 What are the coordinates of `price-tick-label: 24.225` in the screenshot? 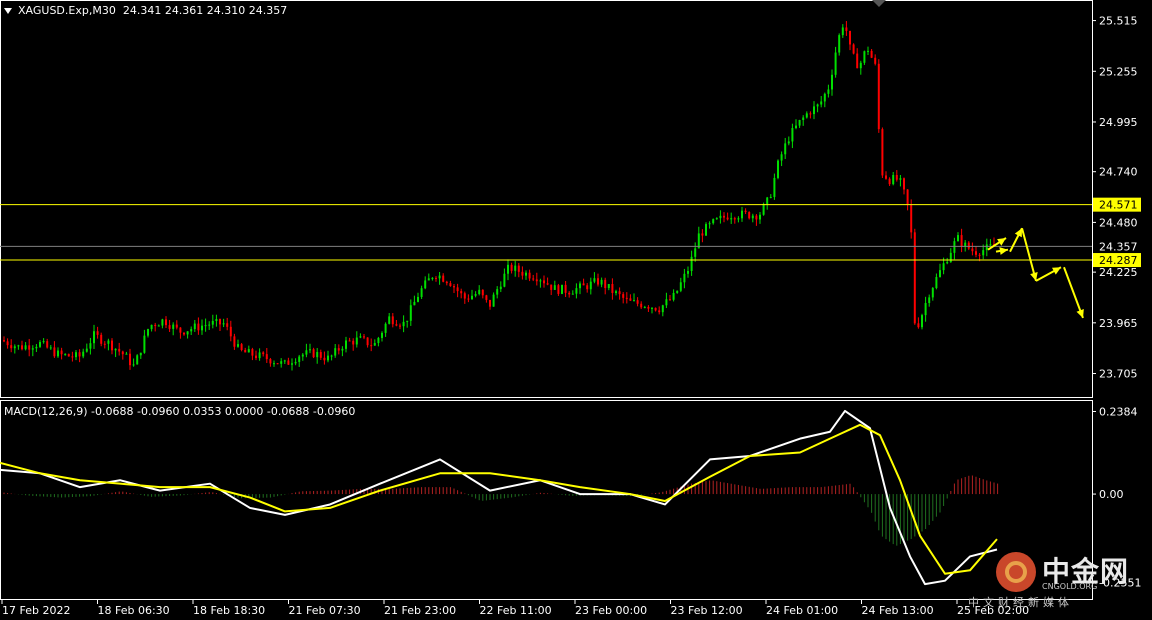 It's located at (1118, 272).